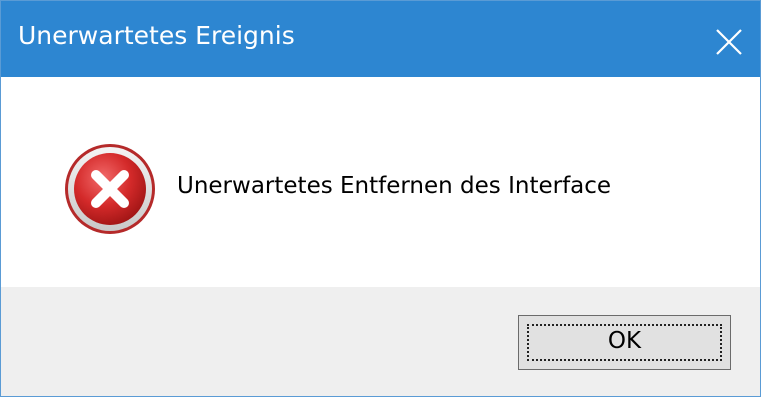  Describe the element at coordinates (156, 35) in the screenshot. I see `window-title: Unerwartetes Ereignis` at that location.